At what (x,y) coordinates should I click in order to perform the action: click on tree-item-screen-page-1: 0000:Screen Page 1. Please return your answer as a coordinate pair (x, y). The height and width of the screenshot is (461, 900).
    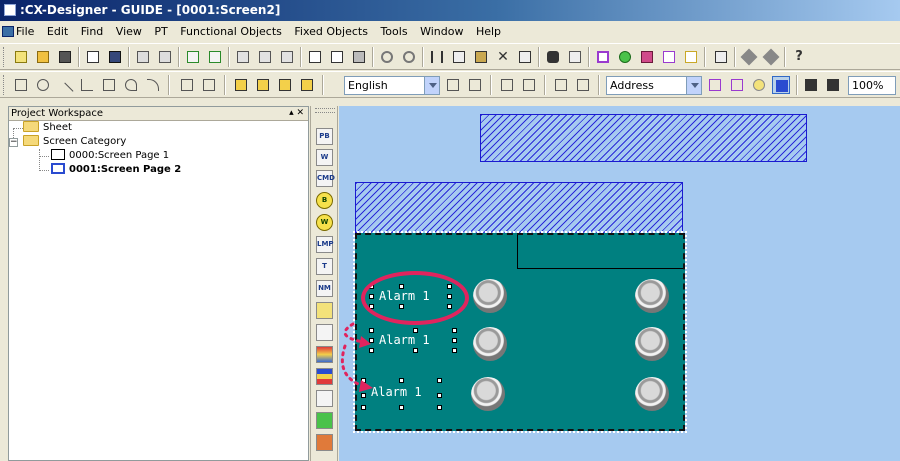
    Looking at the image, I should click on (110, 156).